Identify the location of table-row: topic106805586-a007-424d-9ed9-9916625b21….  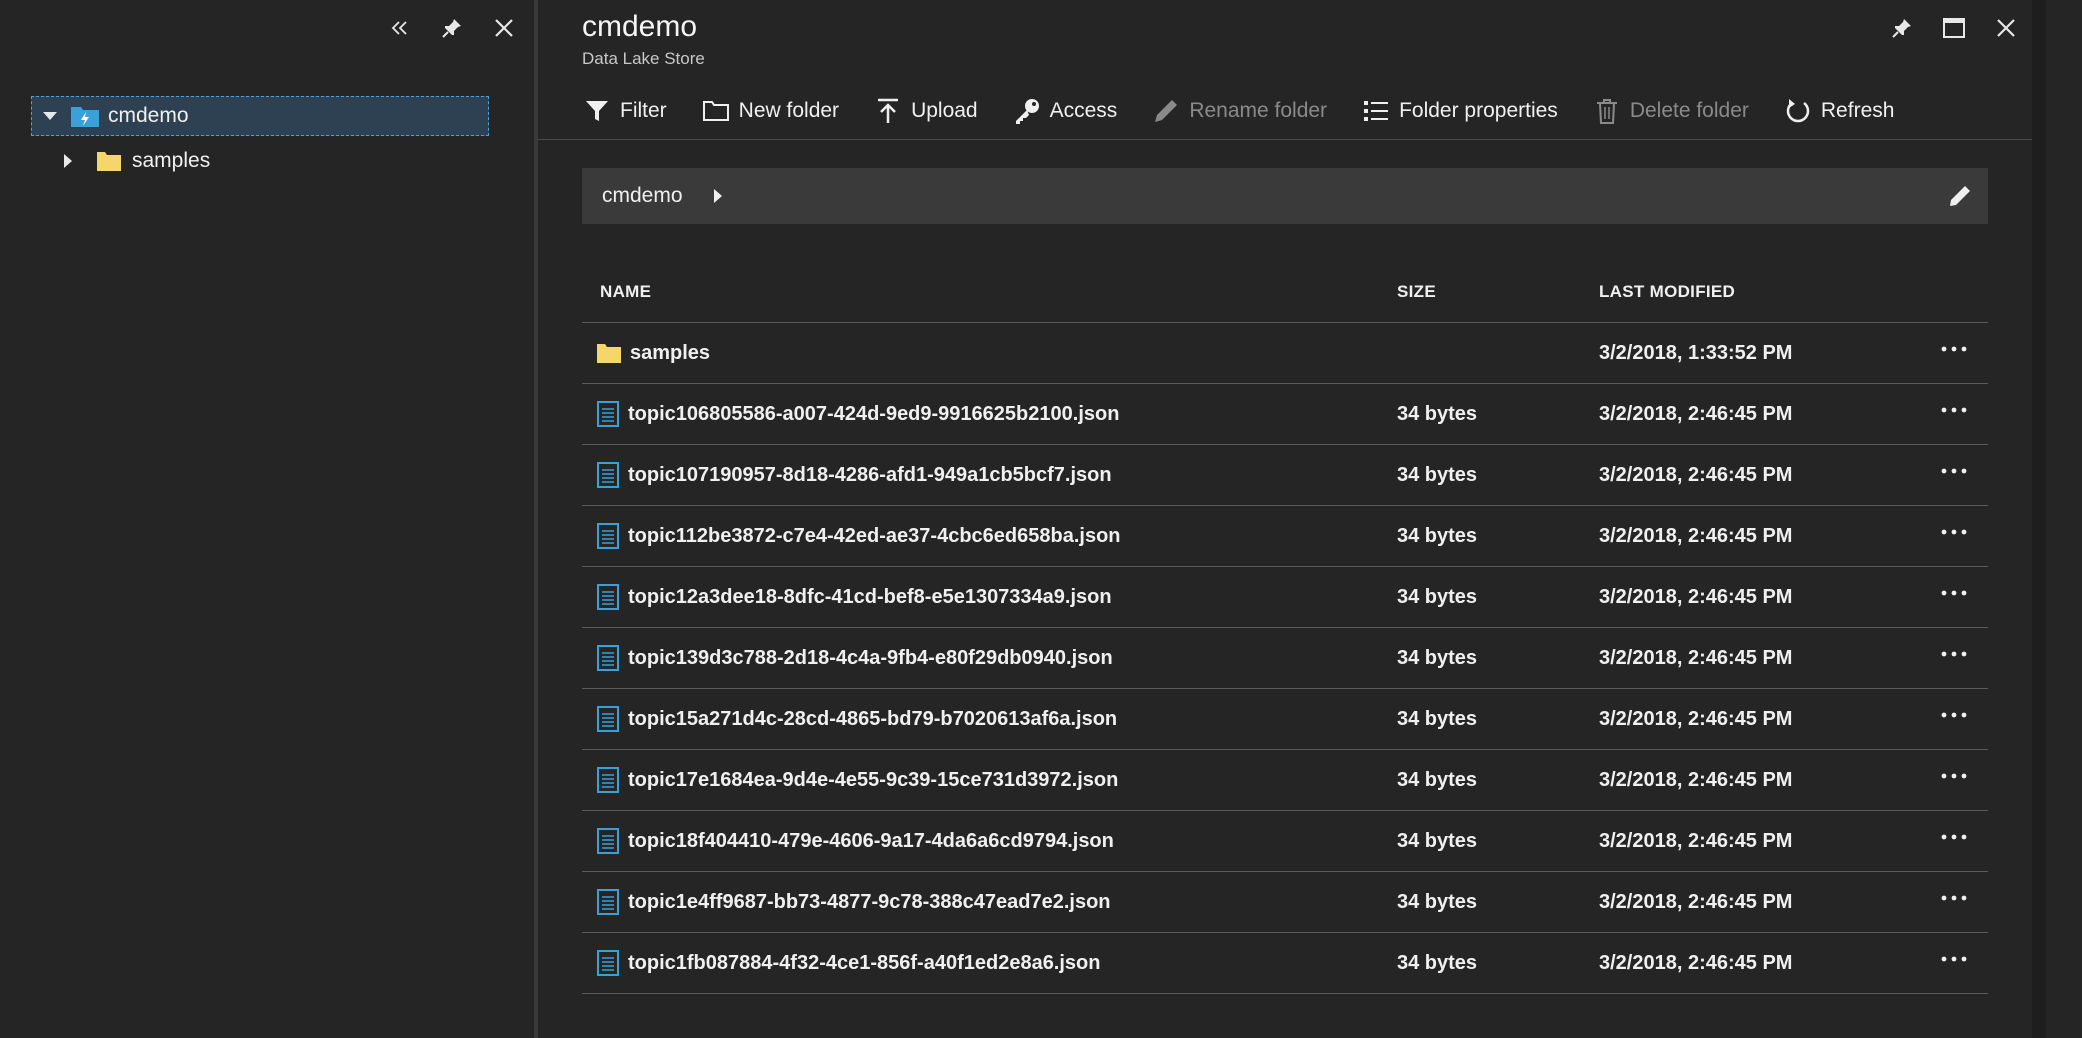
(1285, 414).